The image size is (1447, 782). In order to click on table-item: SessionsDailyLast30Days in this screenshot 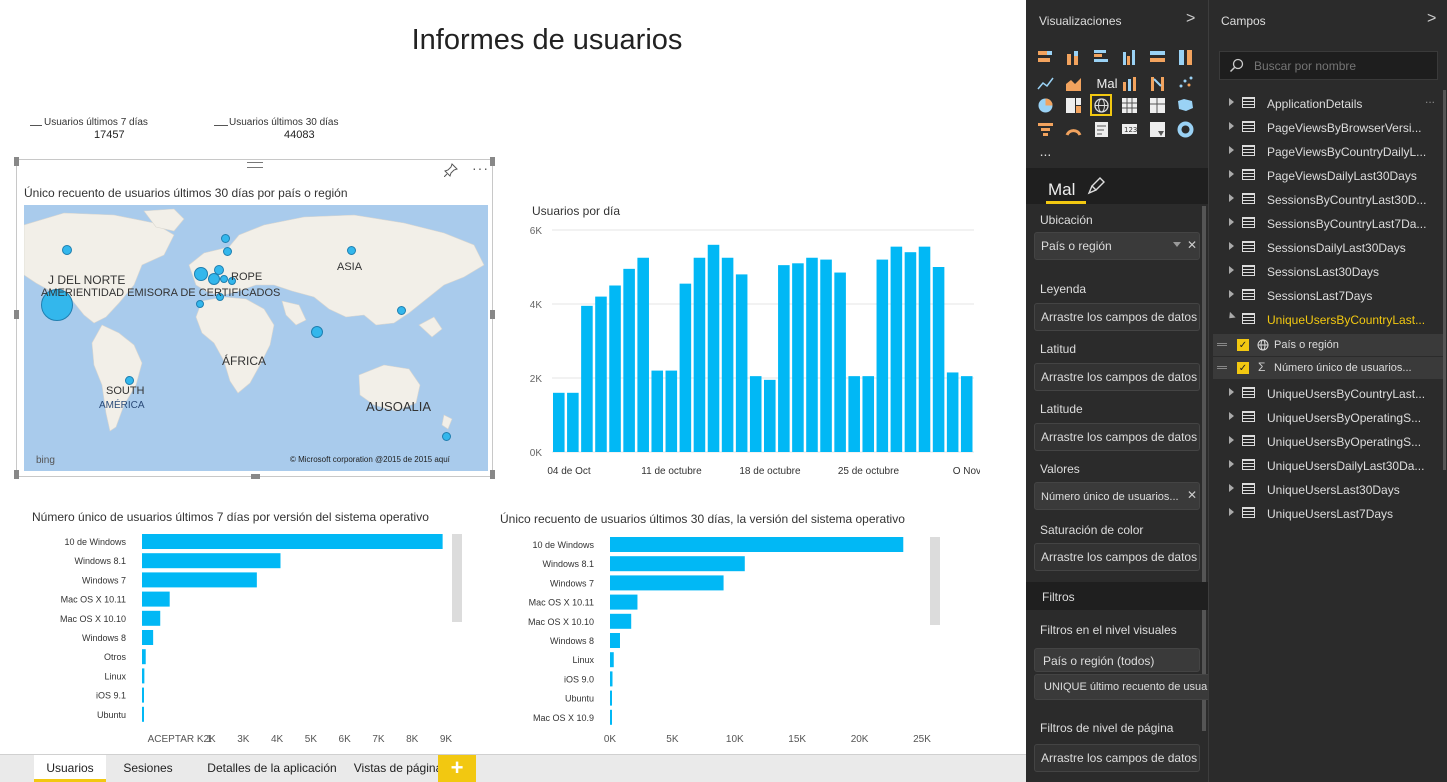, I will do `click(1328, 248)`.